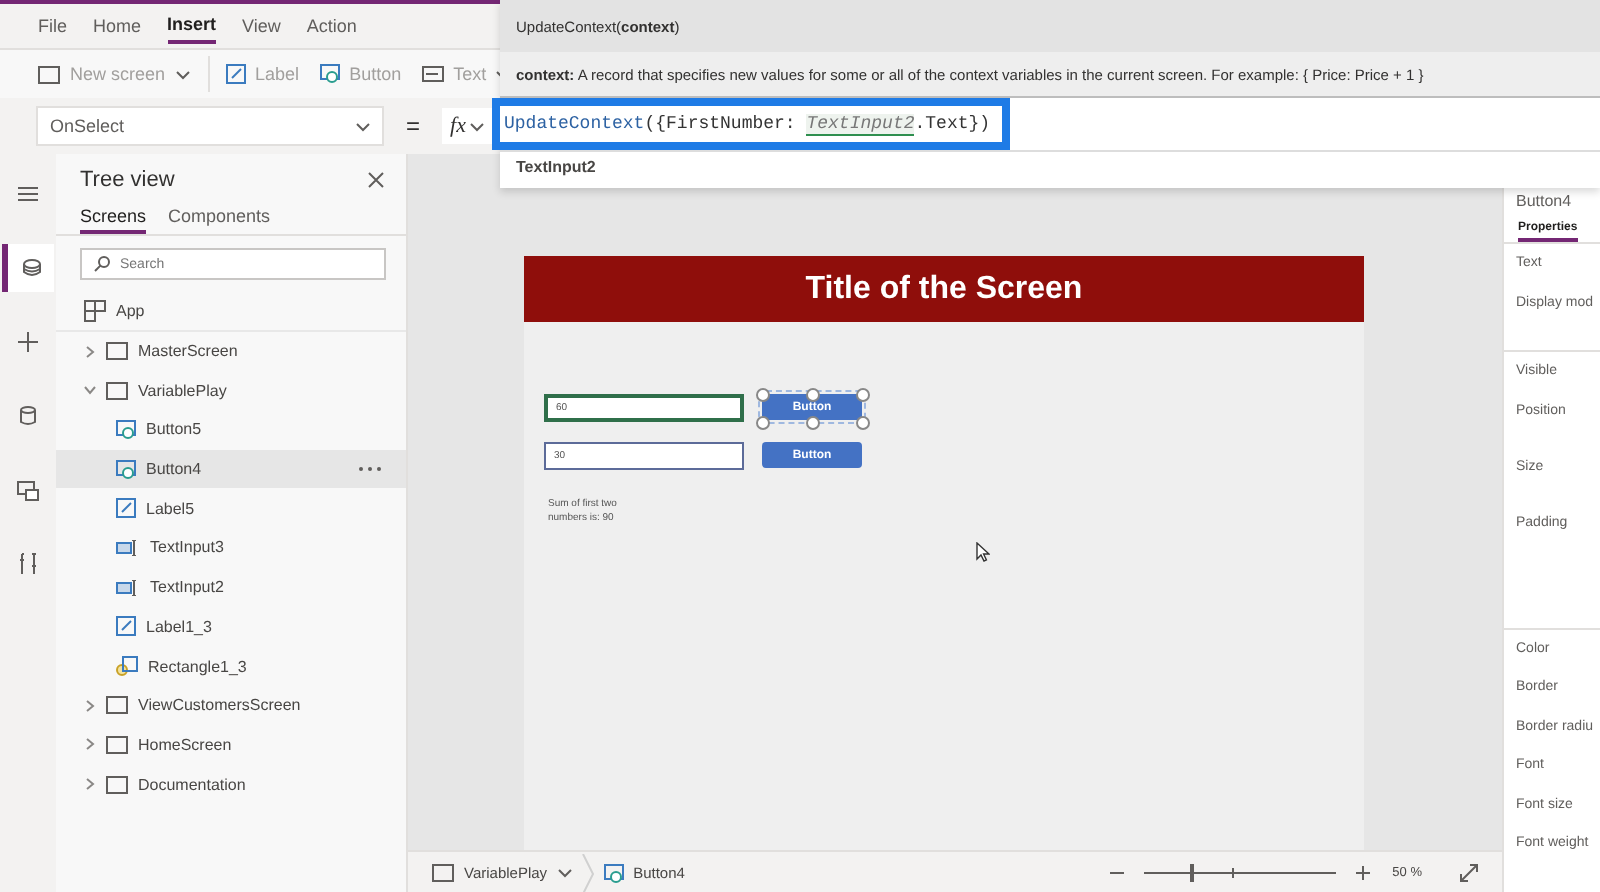 The width and height of the screenshot is (1600, 892). I want to click on shape-icon, so click(127, 666).